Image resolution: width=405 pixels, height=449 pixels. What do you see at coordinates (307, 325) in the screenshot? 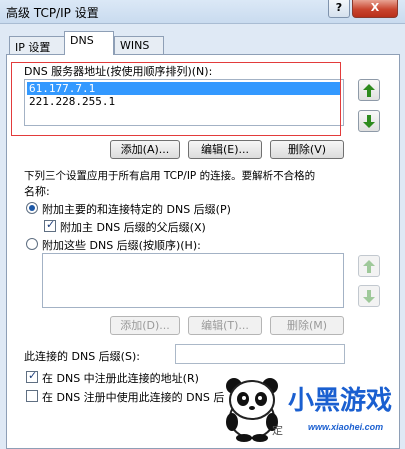
I see `suffix-remove-button: 删除(M)` at bounding box center [307, 325].